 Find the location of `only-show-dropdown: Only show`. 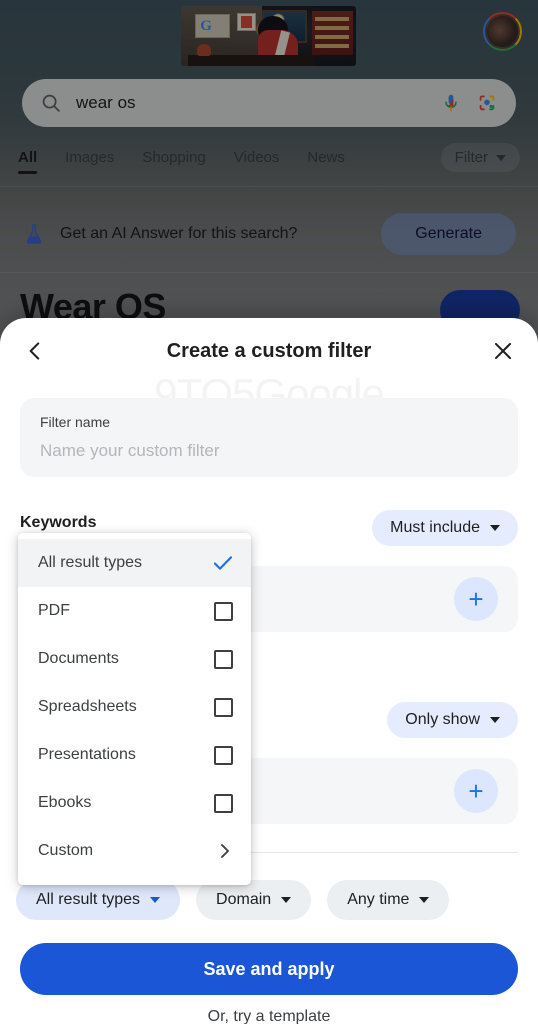

only-show-dropdown: Only show is located at coordinates (452, 720).